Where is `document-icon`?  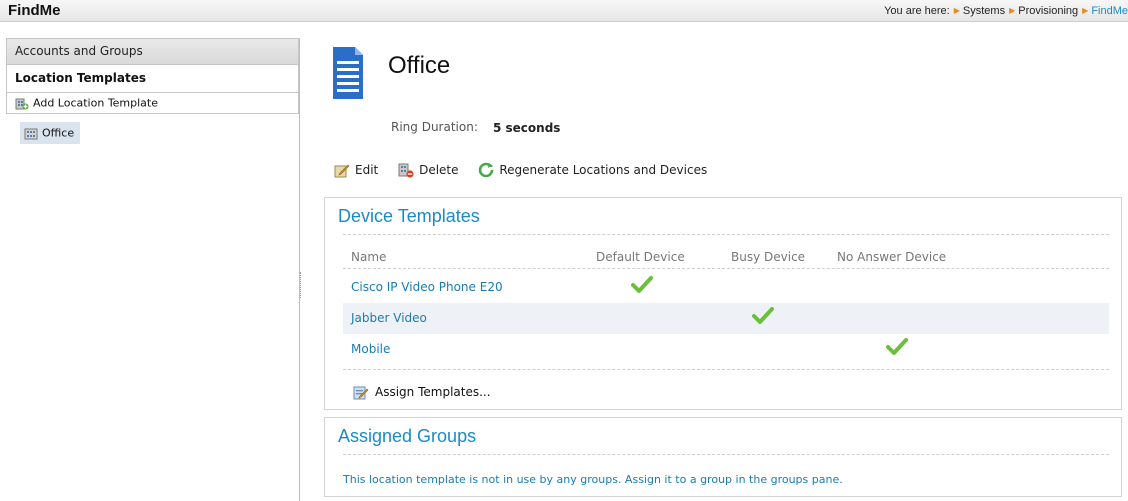 document-icon is located at coordinates (348, 73).